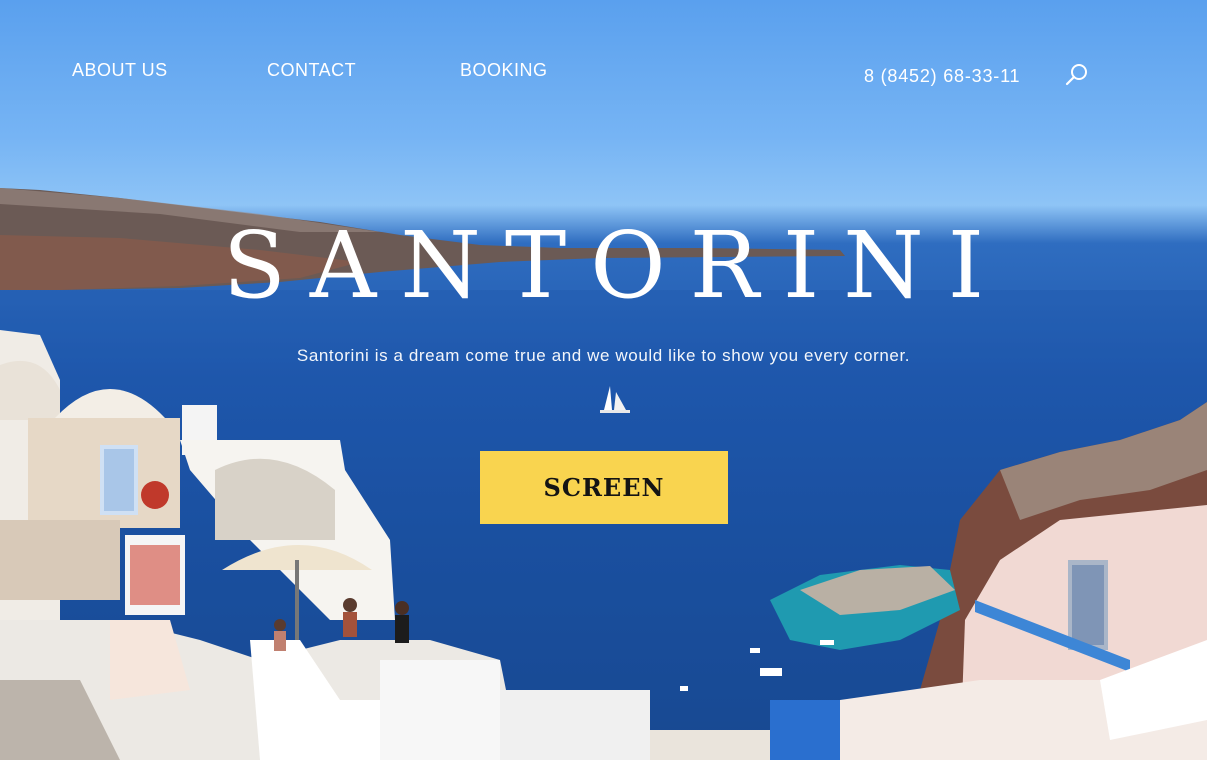  What do you see at coordinates (604, 487) in the screenshot?
I see `screen-button: SCREEN` at bounding box center [604, 487].